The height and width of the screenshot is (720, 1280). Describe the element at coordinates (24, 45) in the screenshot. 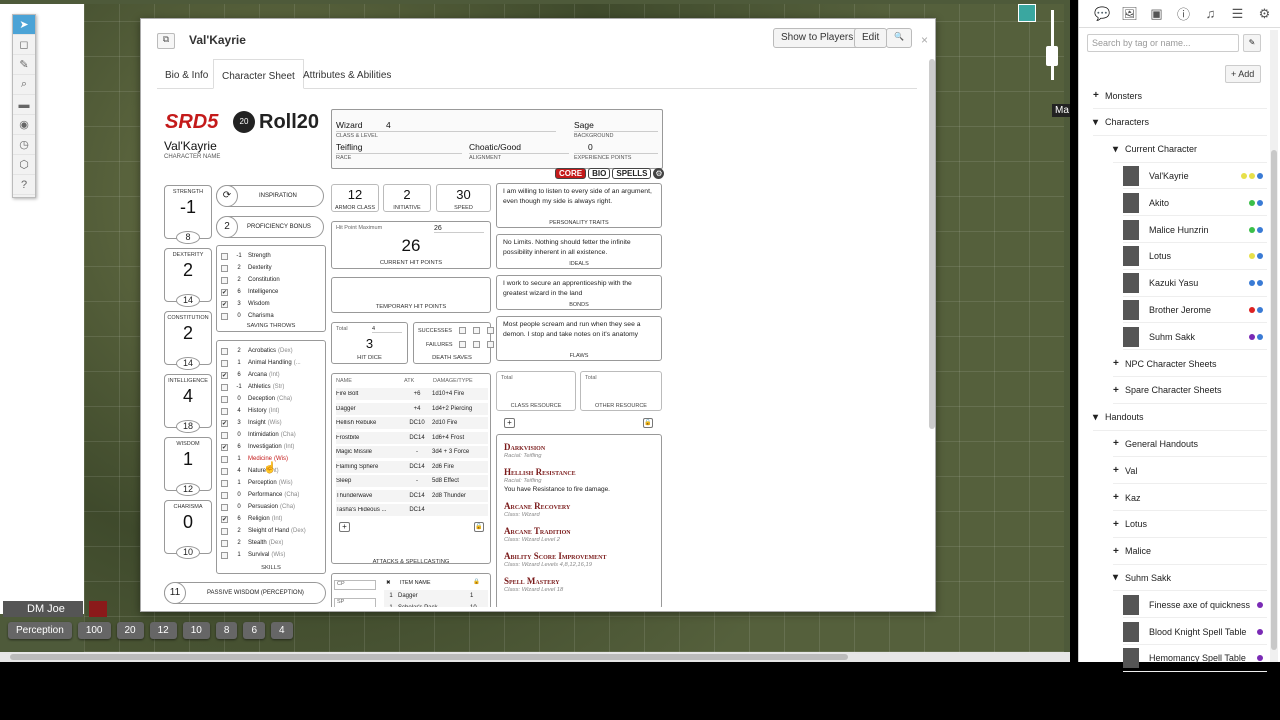

I see `cube-tool-icon: ◻` at that location.